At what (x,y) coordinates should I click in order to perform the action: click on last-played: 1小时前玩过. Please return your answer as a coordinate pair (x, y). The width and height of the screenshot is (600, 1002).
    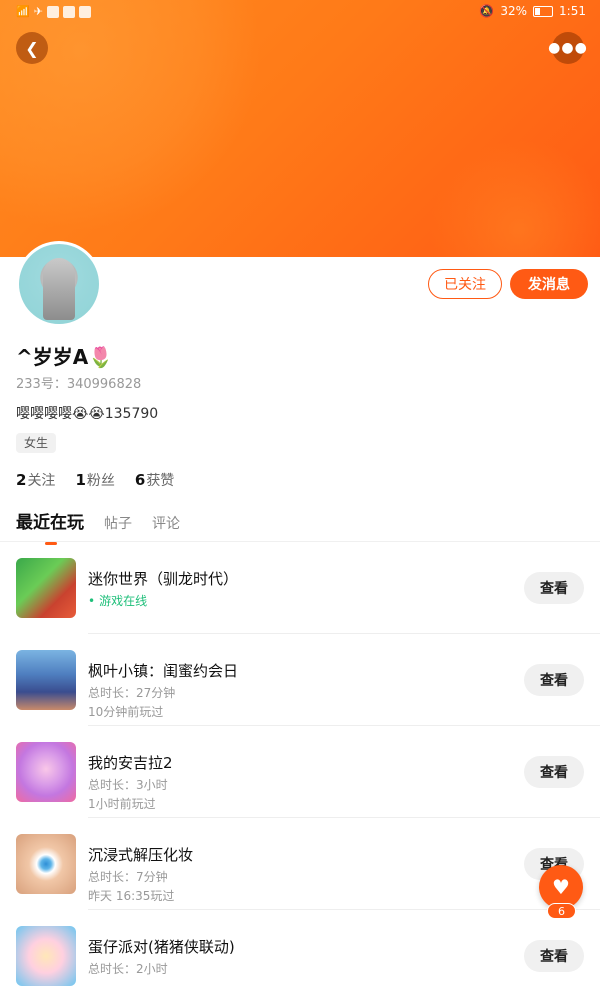
    Looking at the image, I should click on (122, 804).